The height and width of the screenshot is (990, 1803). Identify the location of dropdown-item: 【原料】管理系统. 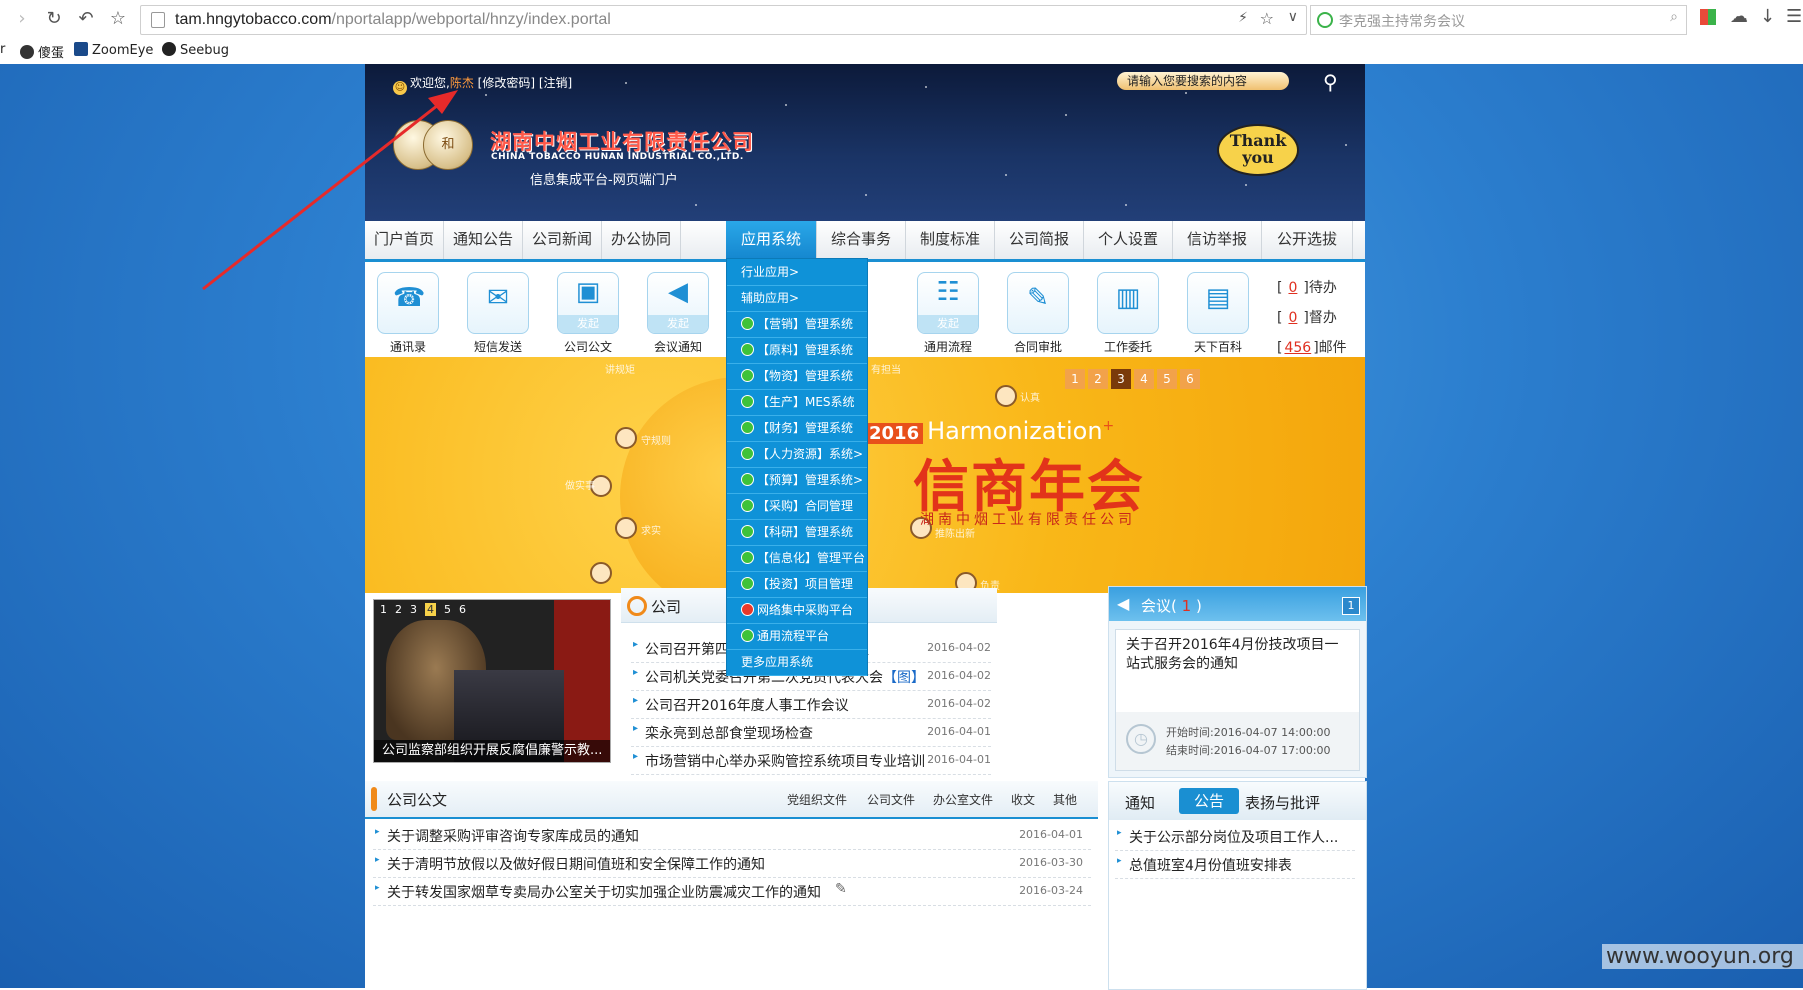
(797, 350).